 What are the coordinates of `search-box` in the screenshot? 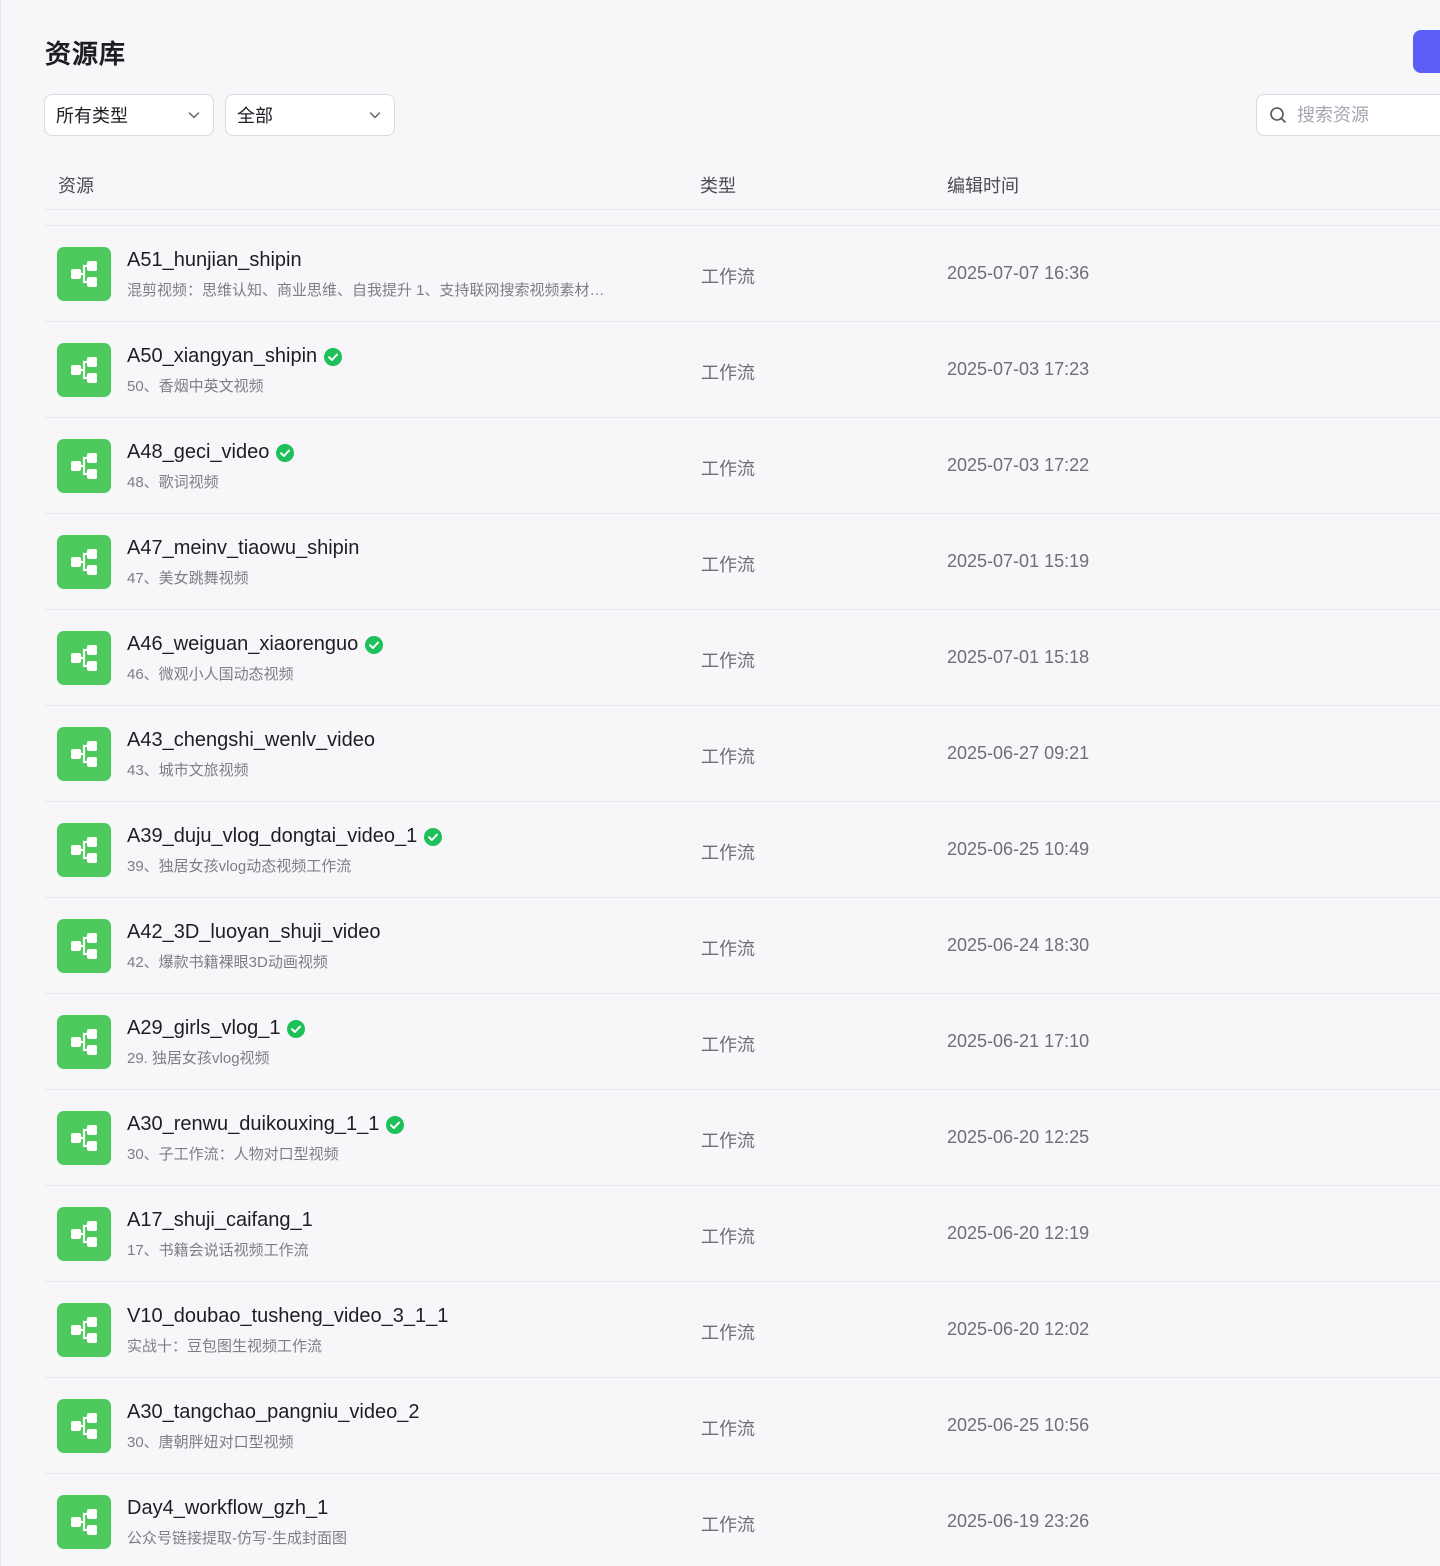 It's located at (1348, 115).